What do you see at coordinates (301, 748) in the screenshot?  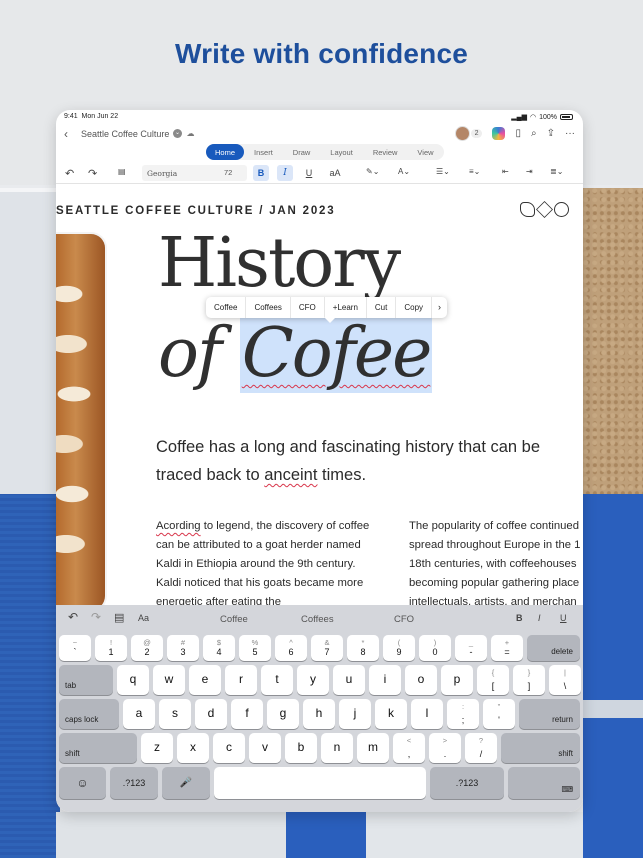 I see `key-b: b` at bounding box center [301, 748].